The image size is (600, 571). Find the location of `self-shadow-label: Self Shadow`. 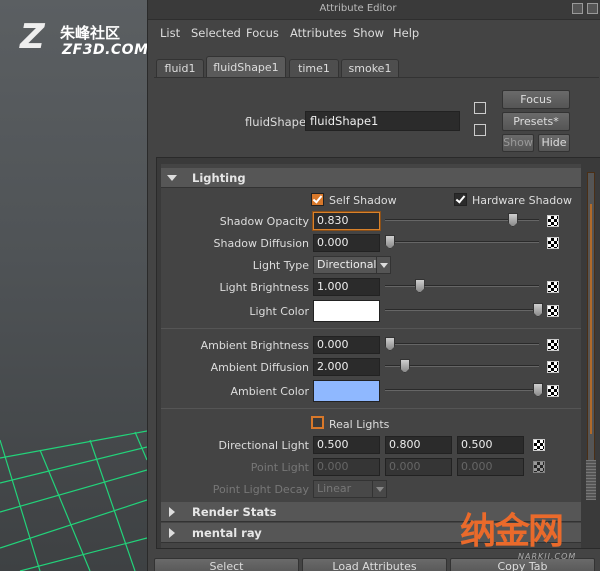

self-shadow-label: Self Shadow is located at coordinates (363, 200).